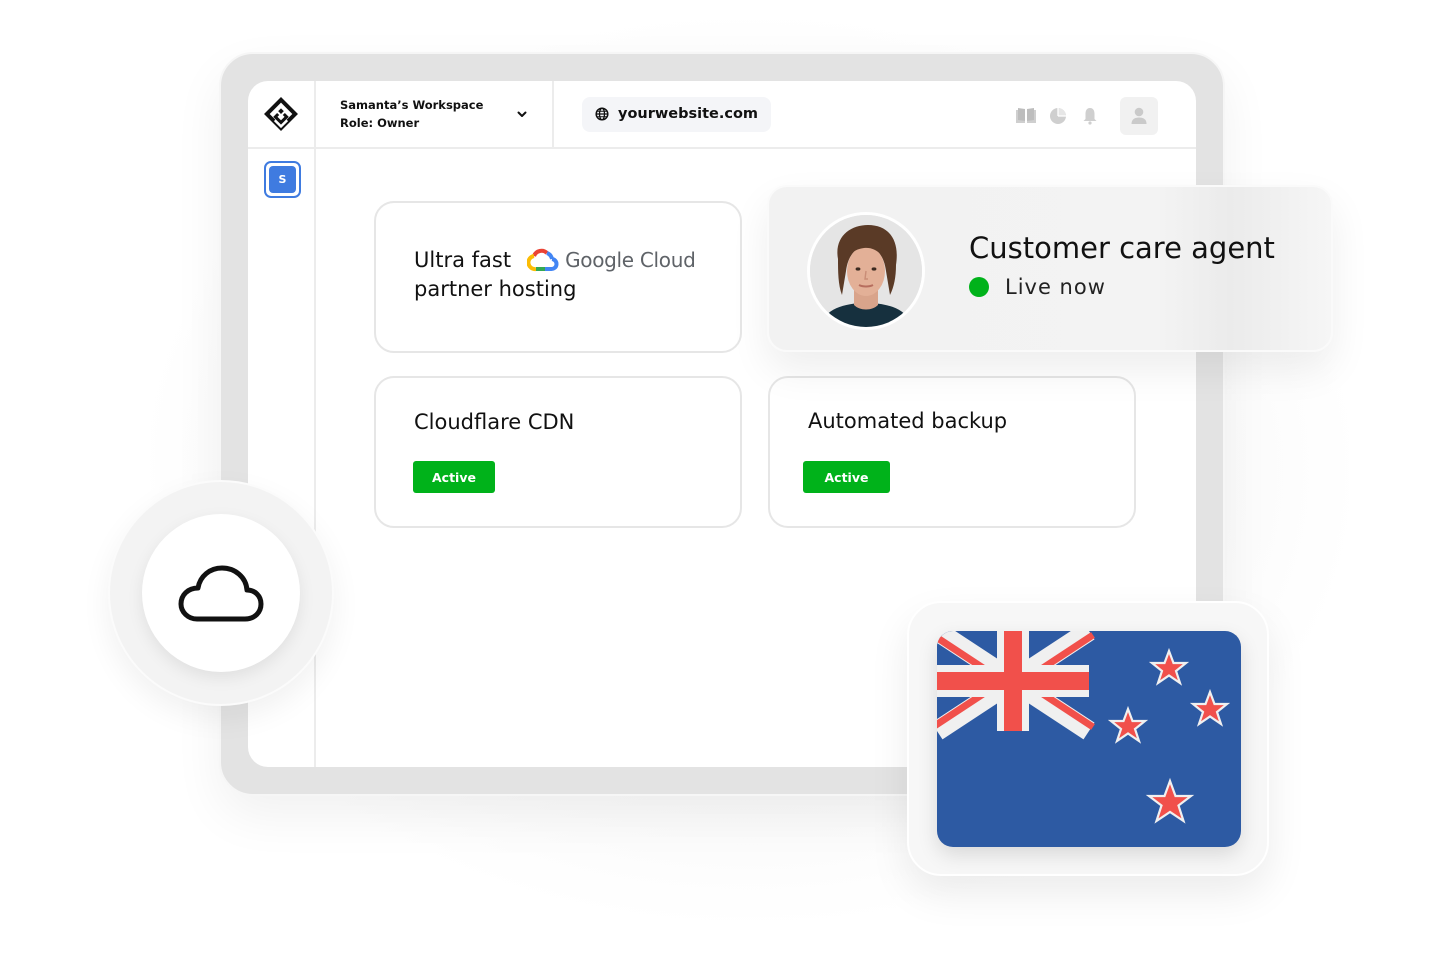  Describe the element at coordinates (952, 452) in the screenshot. I see `backup-card: Automated backup Active` at that location.